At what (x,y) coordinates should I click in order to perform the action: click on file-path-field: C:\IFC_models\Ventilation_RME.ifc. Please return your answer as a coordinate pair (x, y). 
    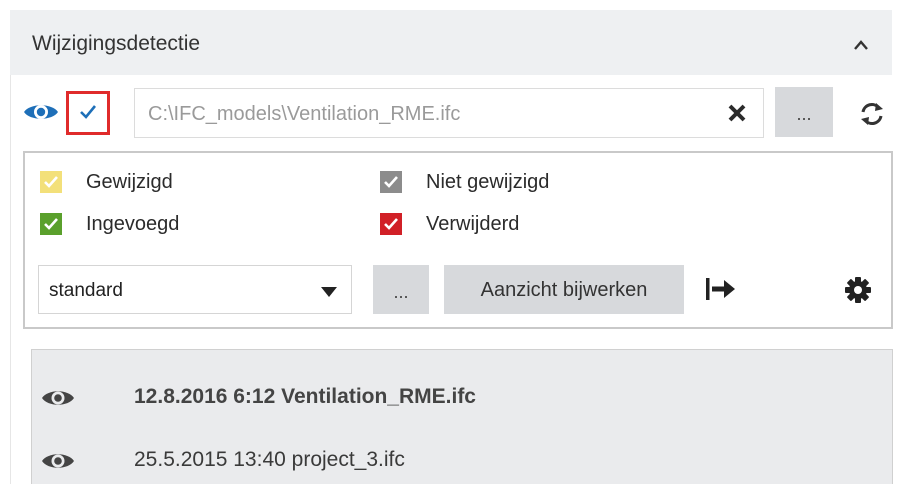
    Looking at the image, I should click on (449, 113).